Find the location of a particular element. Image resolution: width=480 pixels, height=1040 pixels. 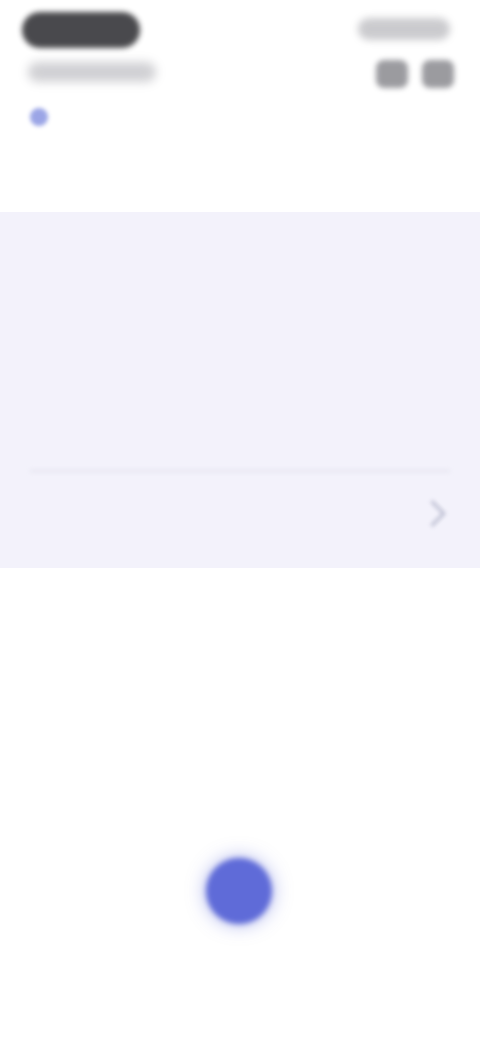

primary-action-button is located at coordinates (239, 891).